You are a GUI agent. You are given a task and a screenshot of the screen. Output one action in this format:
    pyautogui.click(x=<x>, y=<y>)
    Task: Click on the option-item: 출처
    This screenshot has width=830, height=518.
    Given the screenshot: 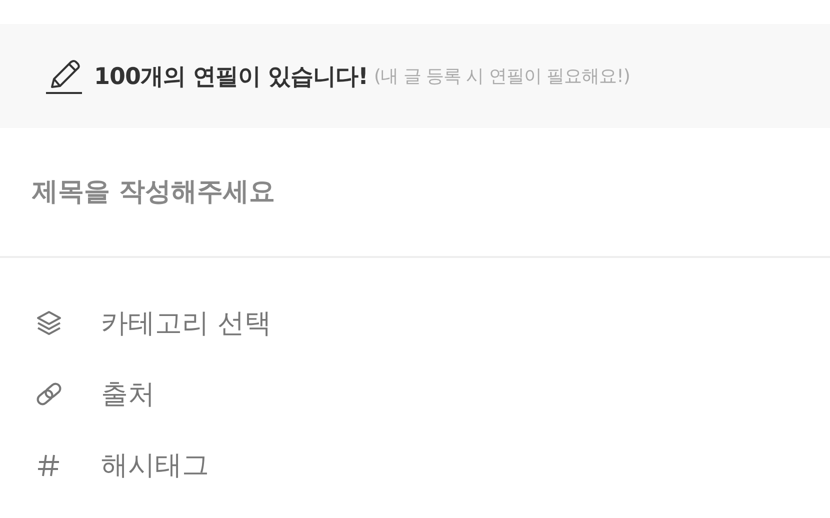 What is the action you would take?
    pyautogui.click(x=128, y=394)
    